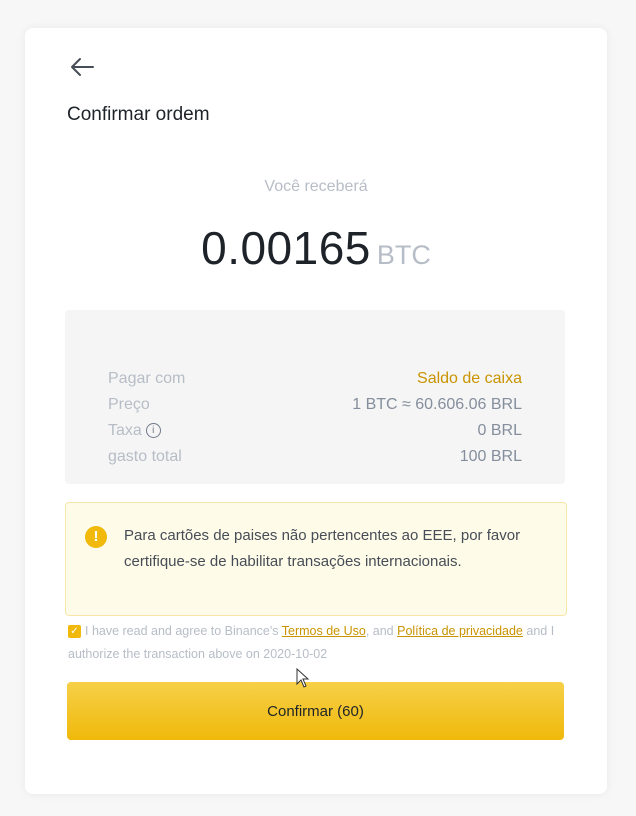 This screenshot has width=636, height=816. I want to click on agreement-and: , and, so click(379, 631).